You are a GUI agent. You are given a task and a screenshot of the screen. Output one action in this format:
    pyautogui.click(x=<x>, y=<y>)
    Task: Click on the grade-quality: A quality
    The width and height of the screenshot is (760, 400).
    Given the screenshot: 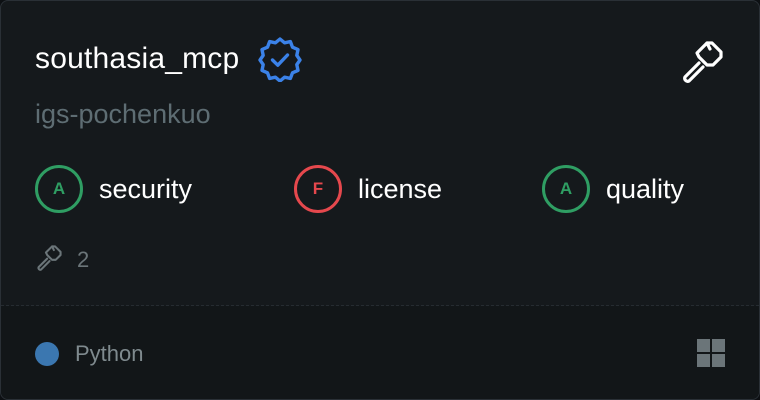 What is the action you would take?
    pyautogui.click(x=613, y=189)
    